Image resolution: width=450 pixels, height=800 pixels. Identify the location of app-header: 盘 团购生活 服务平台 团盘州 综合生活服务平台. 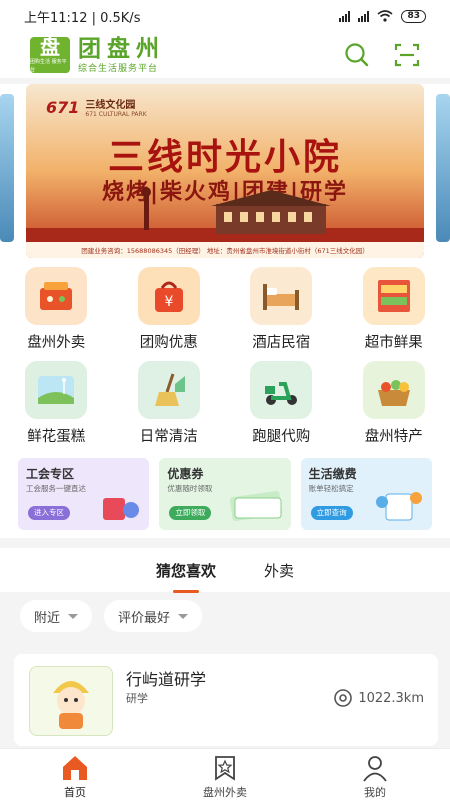
(225, 55).